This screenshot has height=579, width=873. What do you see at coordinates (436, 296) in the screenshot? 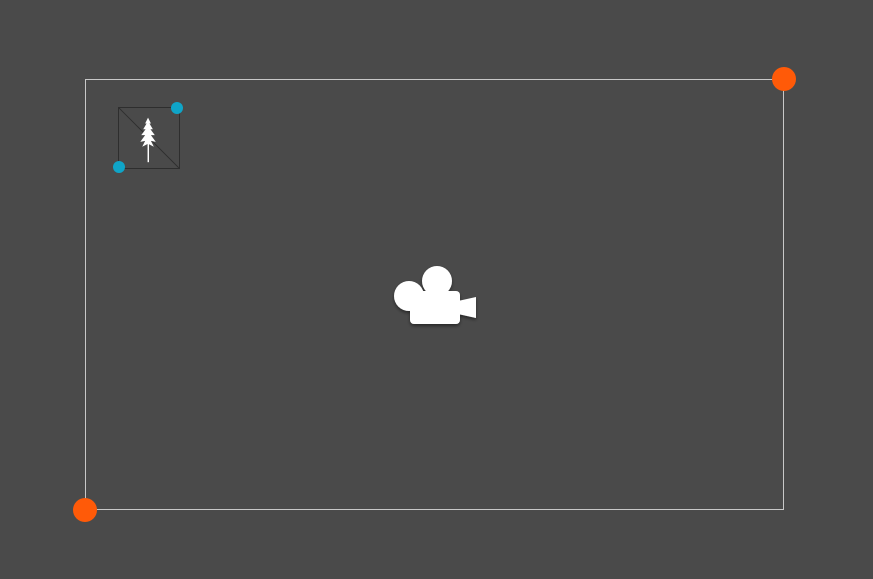
I see `camera-icon` at bounding box center [436, 296].